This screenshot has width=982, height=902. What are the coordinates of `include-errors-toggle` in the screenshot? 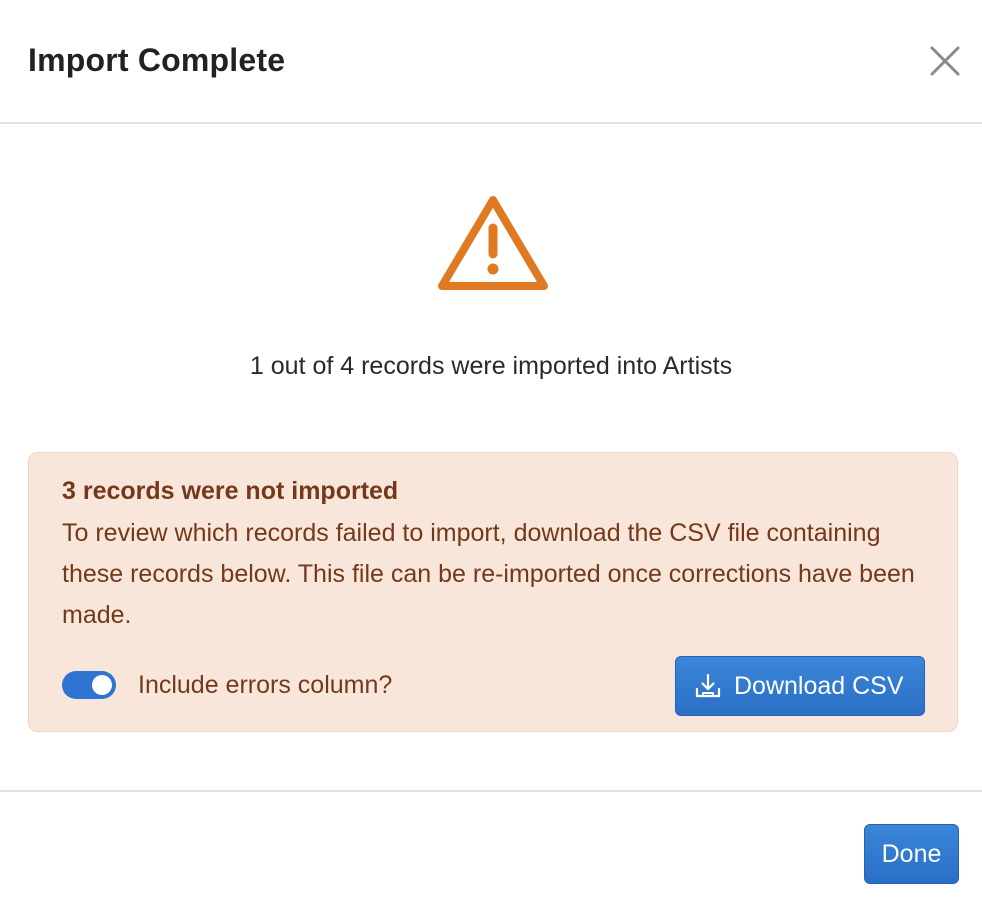 It's located at (89, 685).